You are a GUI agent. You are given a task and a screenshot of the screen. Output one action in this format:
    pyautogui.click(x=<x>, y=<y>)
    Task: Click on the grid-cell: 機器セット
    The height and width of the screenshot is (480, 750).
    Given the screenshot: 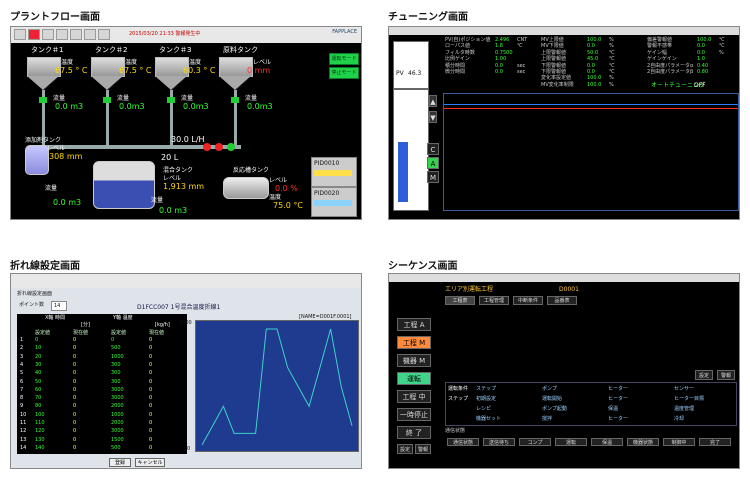 What is the action you would take?
    pyautogui.click(x=488, y=418)
    